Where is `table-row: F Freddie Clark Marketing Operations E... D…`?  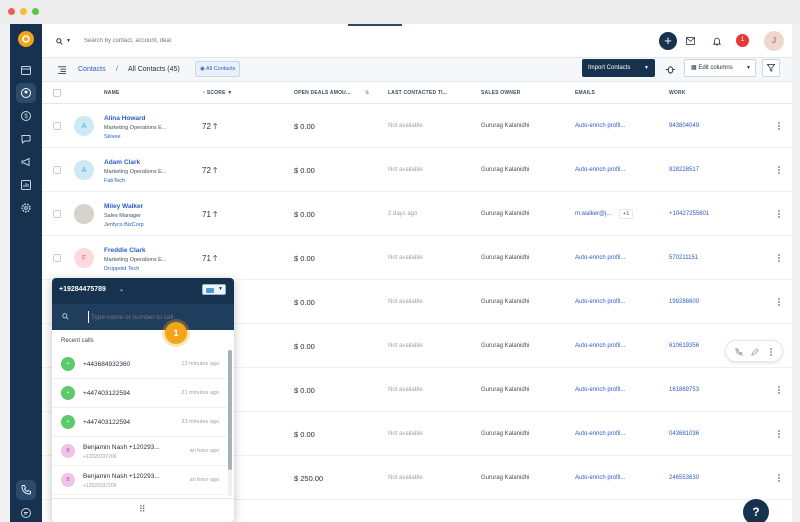
table-row: F Freddie Clark Marketing Operations E... D… is located at coordinates (417, 258).